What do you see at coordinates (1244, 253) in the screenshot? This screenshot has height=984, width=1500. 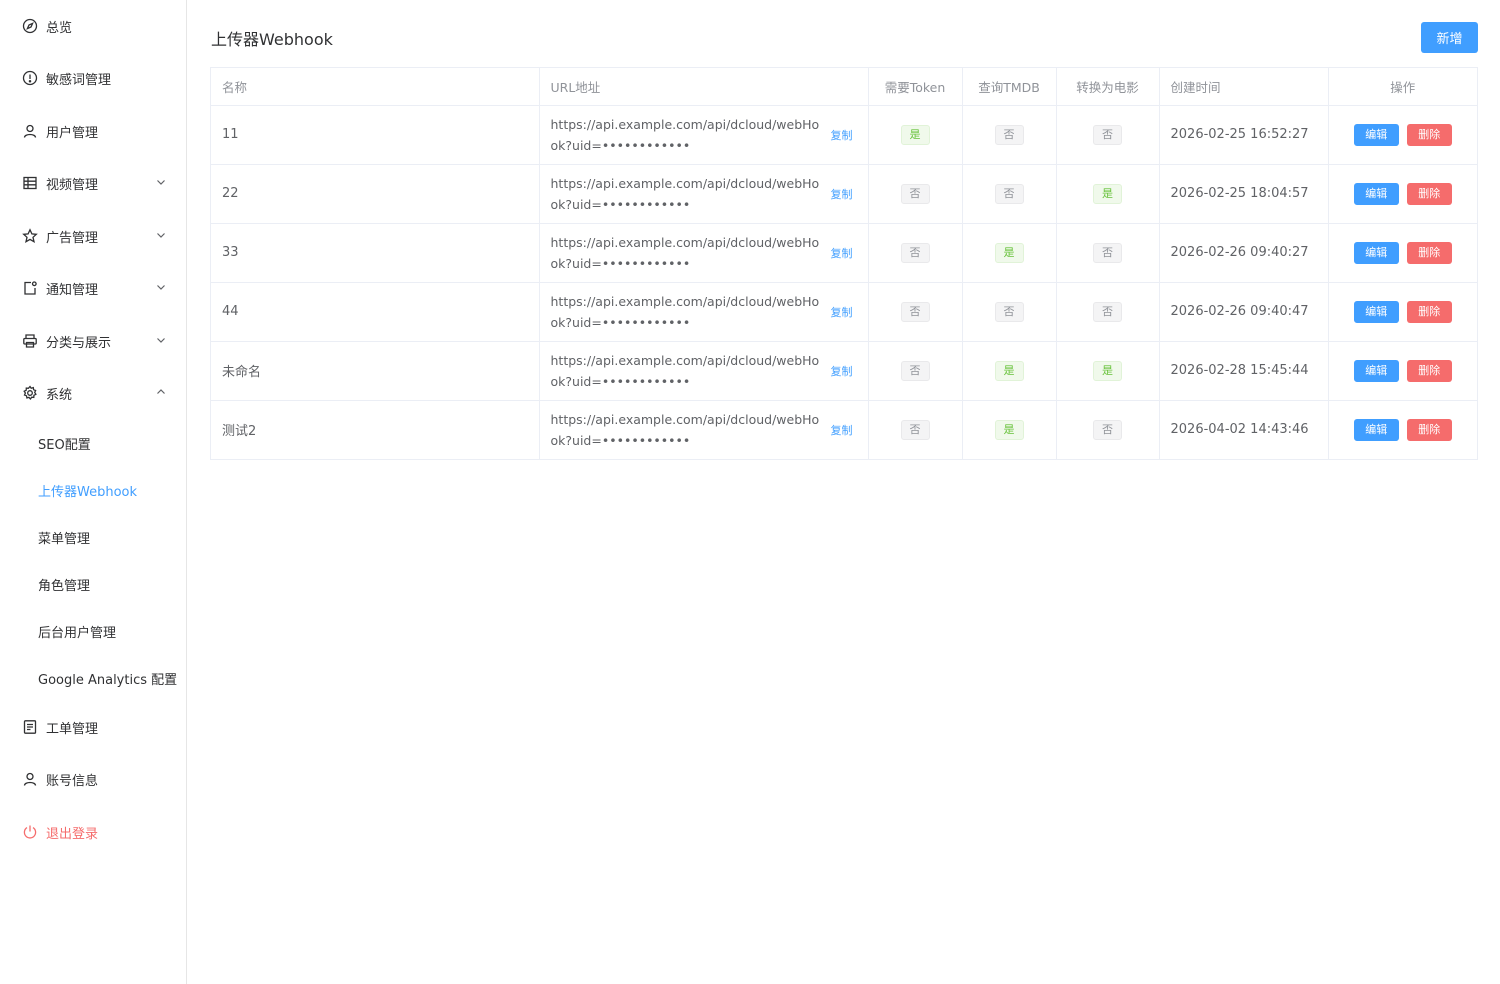 I see `cell-created: 2026-02-26 09:40:27` at bounding box center [1244, 253].